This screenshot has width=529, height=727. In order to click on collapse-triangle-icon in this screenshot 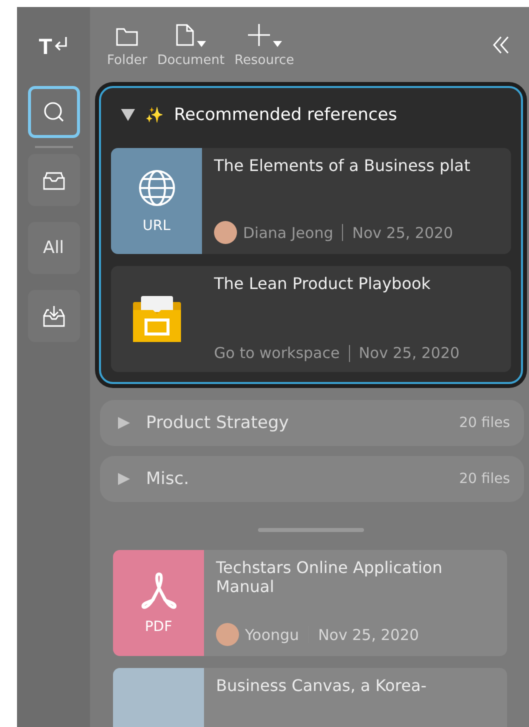, I will do `click(128, 115)`.